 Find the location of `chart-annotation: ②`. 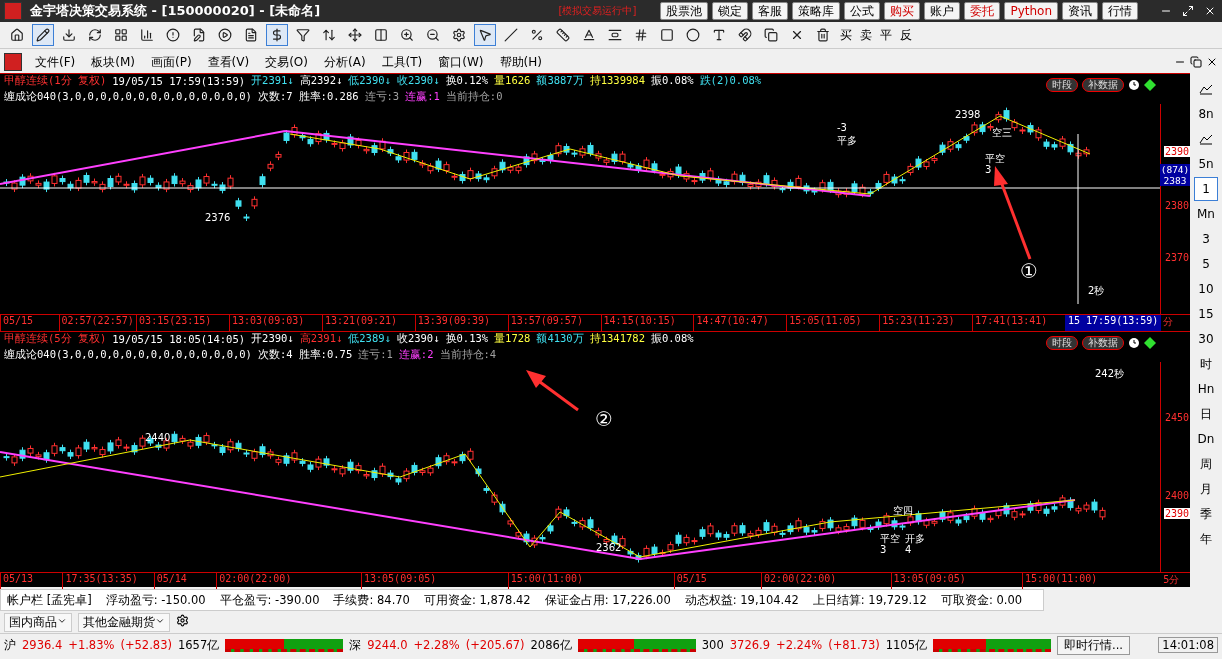

chart-annotation: ② is located at coordinates (604, 419).